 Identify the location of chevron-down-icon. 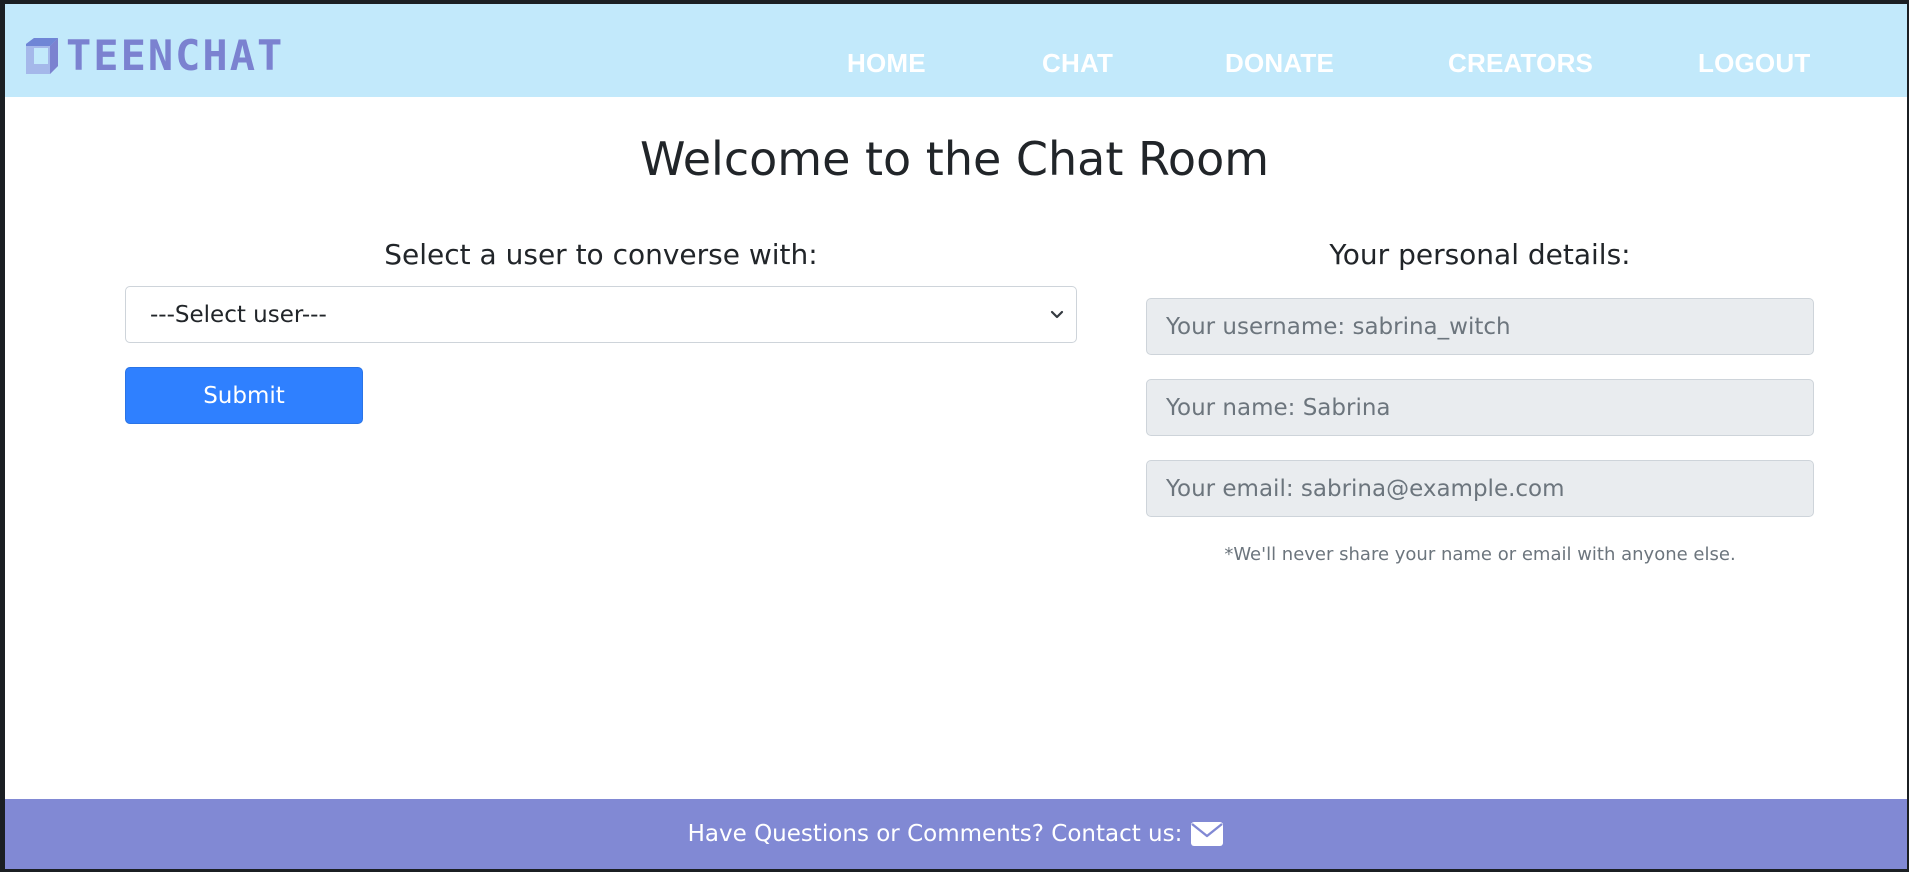
(1057, 315).